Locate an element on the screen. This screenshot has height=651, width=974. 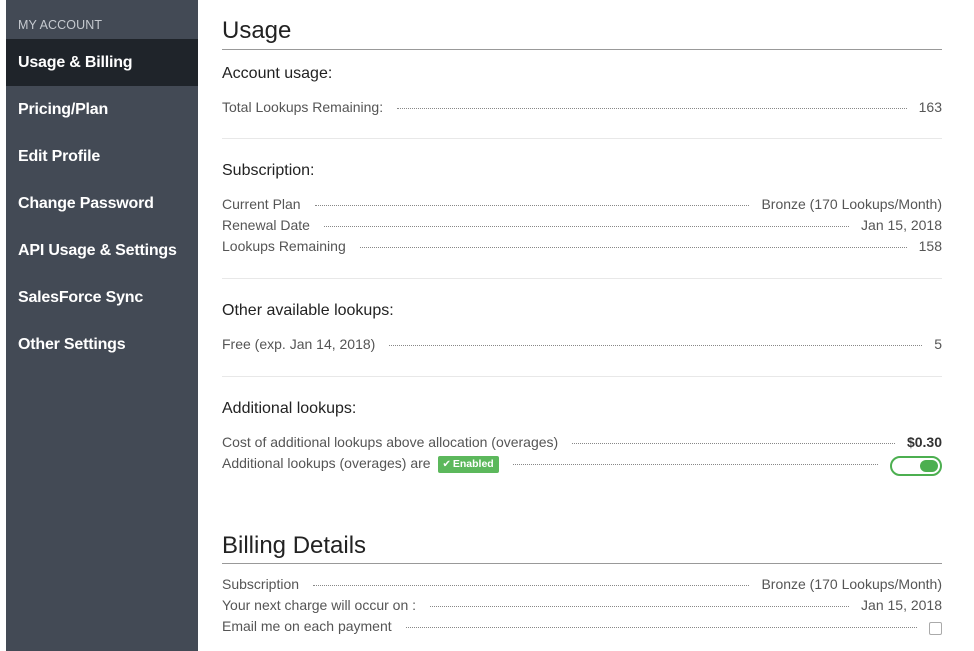
lookups-remaining-value: 158 is located at coordinates (930, 246).